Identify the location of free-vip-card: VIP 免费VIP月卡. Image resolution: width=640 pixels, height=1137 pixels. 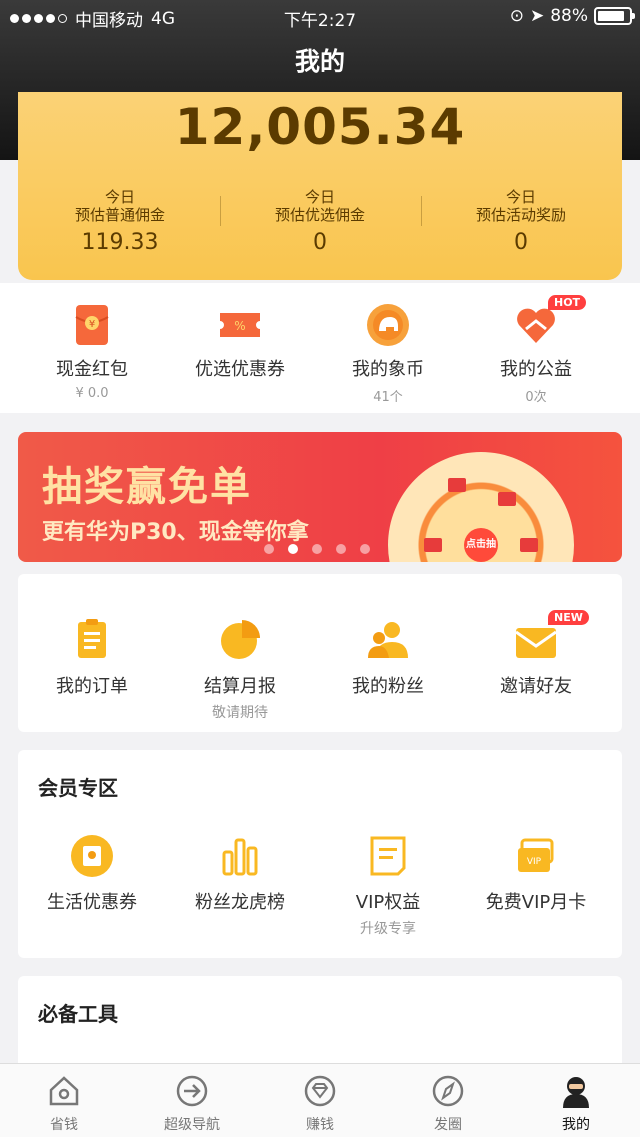
(536, 874).